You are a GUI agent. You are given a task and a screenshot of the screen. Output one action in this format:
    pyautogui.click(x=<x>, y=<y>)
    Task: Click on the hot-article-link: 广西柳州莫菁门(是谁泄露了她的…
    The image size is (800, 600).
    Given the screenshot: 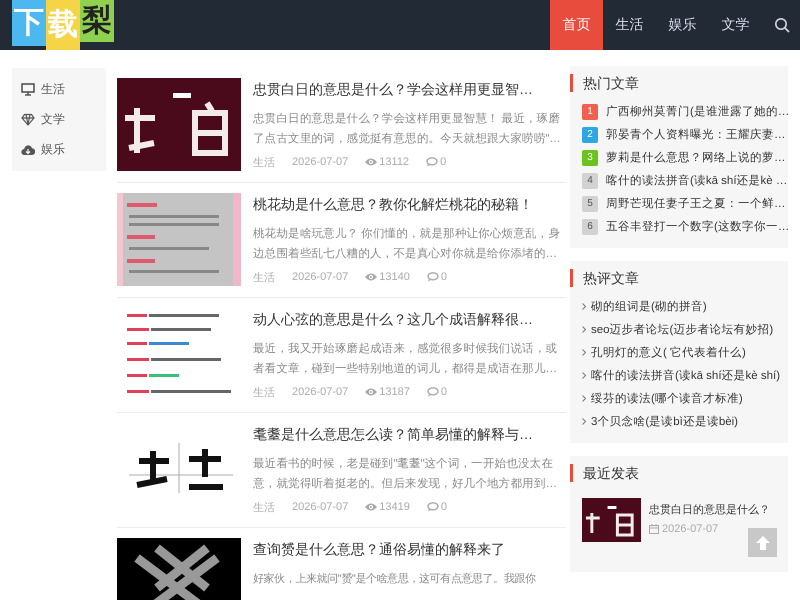 What is the action you would take?
    pyautogui.click(x=698, y=111)
    